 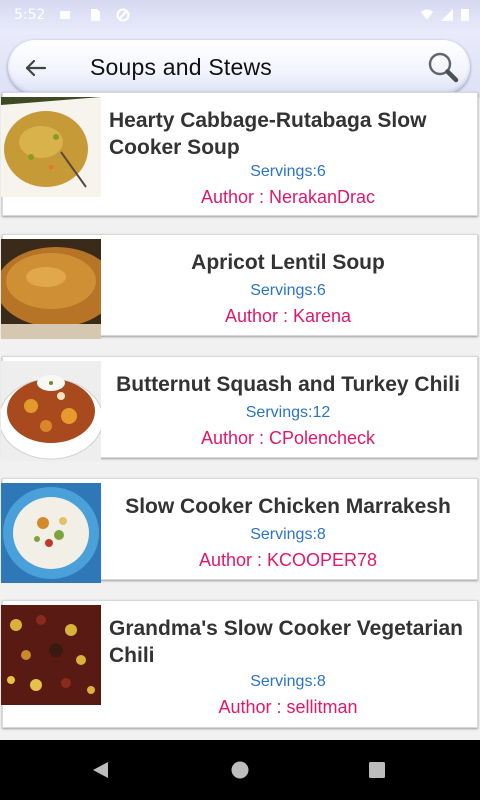 What do you see at coordinates (288, 384) in the screenshot?
I see `recipe-title: Butternut Squash and Turkey Chili` at bounding box center [288, 384].